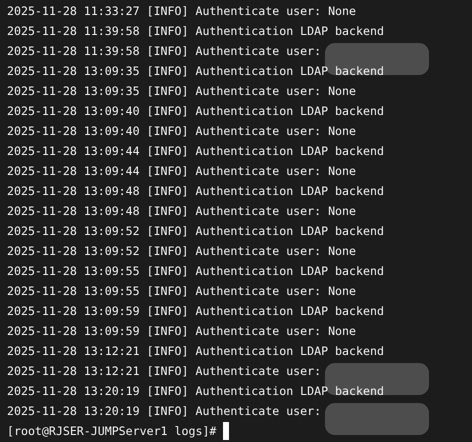 The image size is (472, 442). I want to click on log-line: 2025-11-28 13:09:40 [INFO] Authenticate user: None, so click(181, 131).